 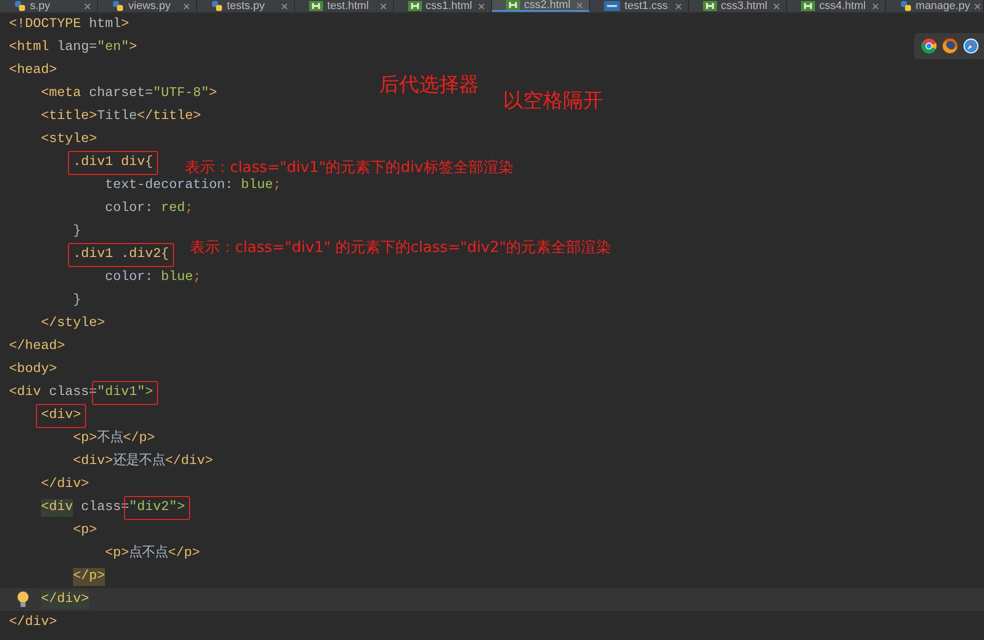 I want to click on code-token: 不点, so click(x=110, y=439).